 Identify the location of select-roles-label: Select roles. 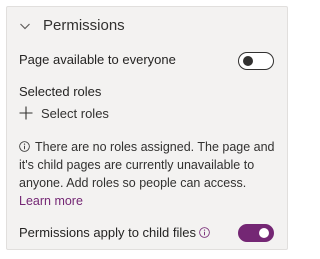
(75, 113).